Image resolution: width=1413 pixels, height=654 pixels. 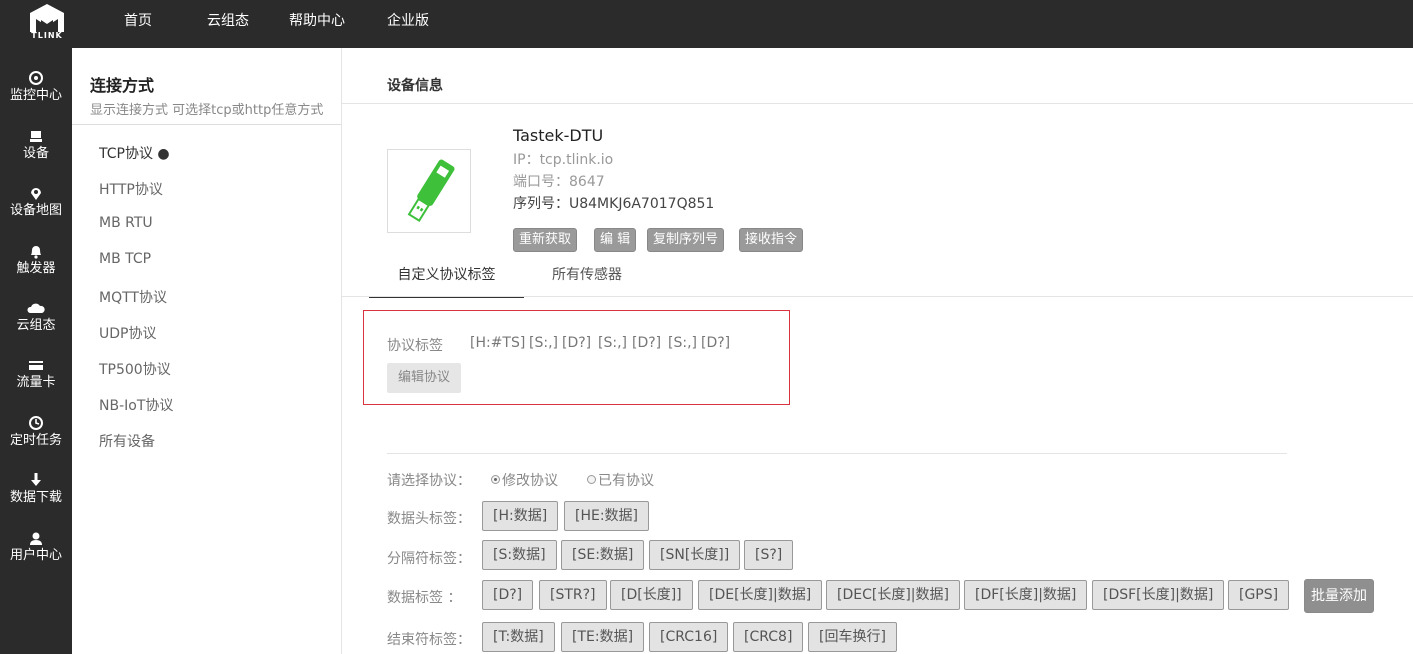 I want to click on batch-add-button: 批量添加, so click(x=1339, y=596).